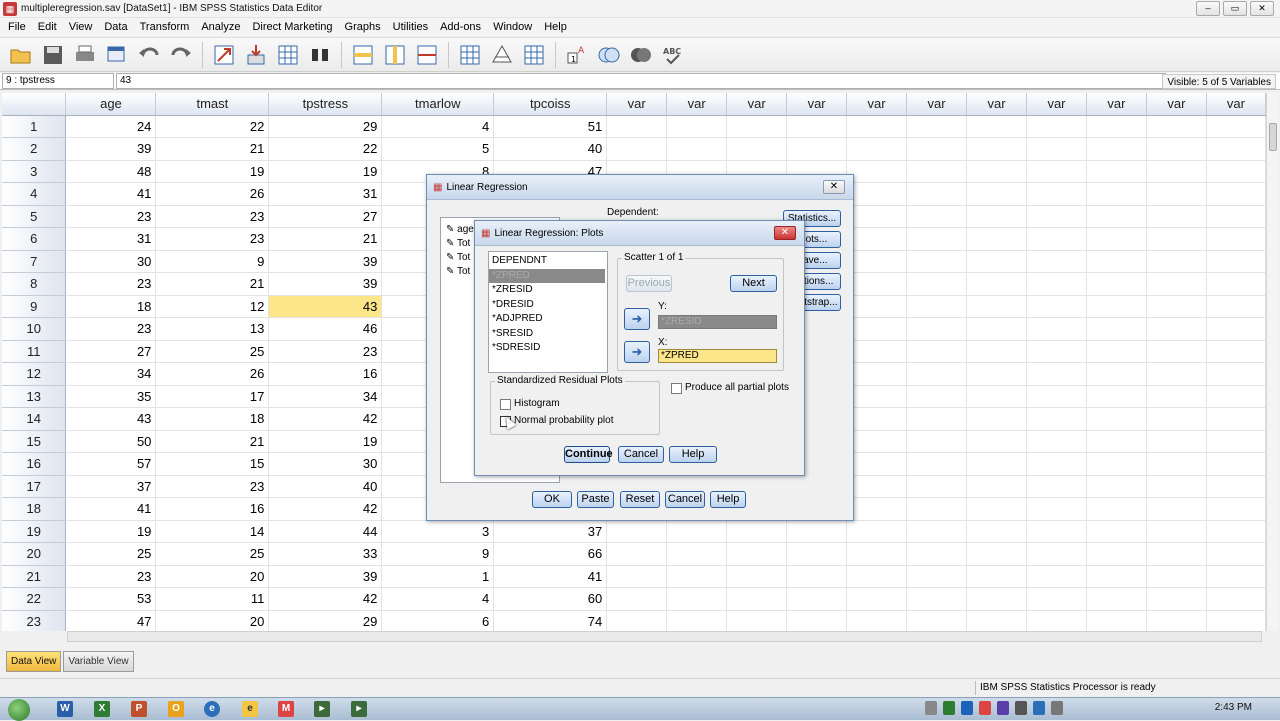  What do you see at coordinates (438, 599) in the screenshot?
I see `data-cell: 4` at bounding box center [438, 599].